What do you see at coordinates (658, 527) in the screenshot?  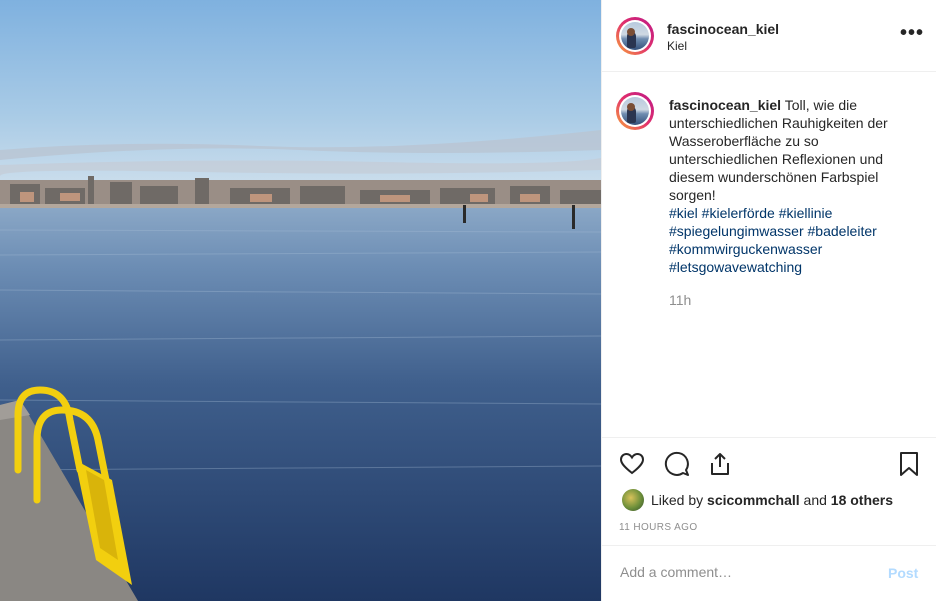 I see `post-timestamp: 11 HOURS AGO` at bounding box center [658, 527].